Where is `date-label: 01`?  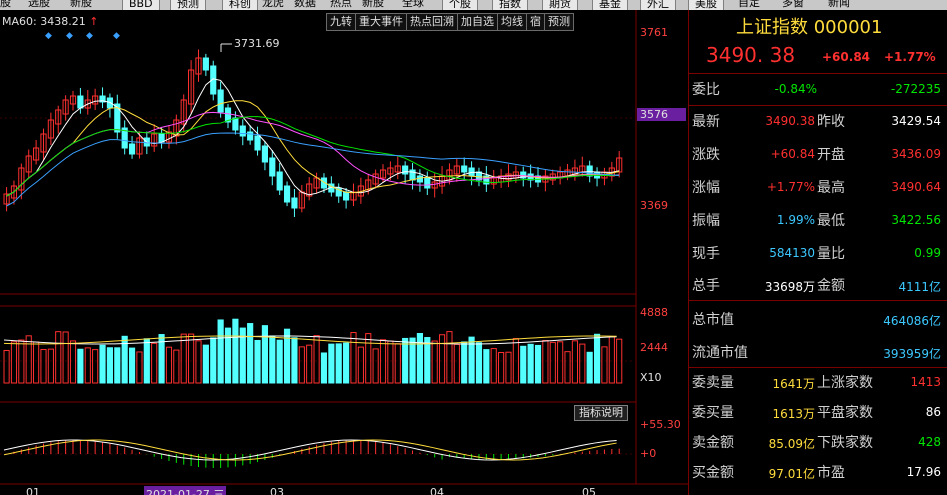
date-label: 01 is located at coordinates (33, 490).